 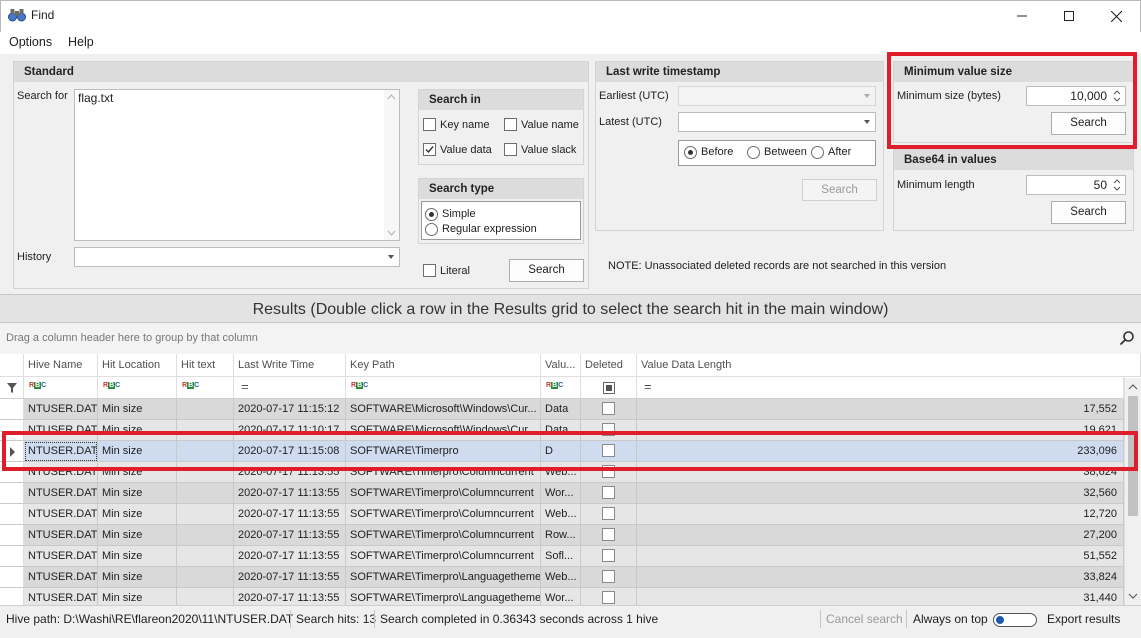 I want to click on between-radio, so click(x=753, y=152).